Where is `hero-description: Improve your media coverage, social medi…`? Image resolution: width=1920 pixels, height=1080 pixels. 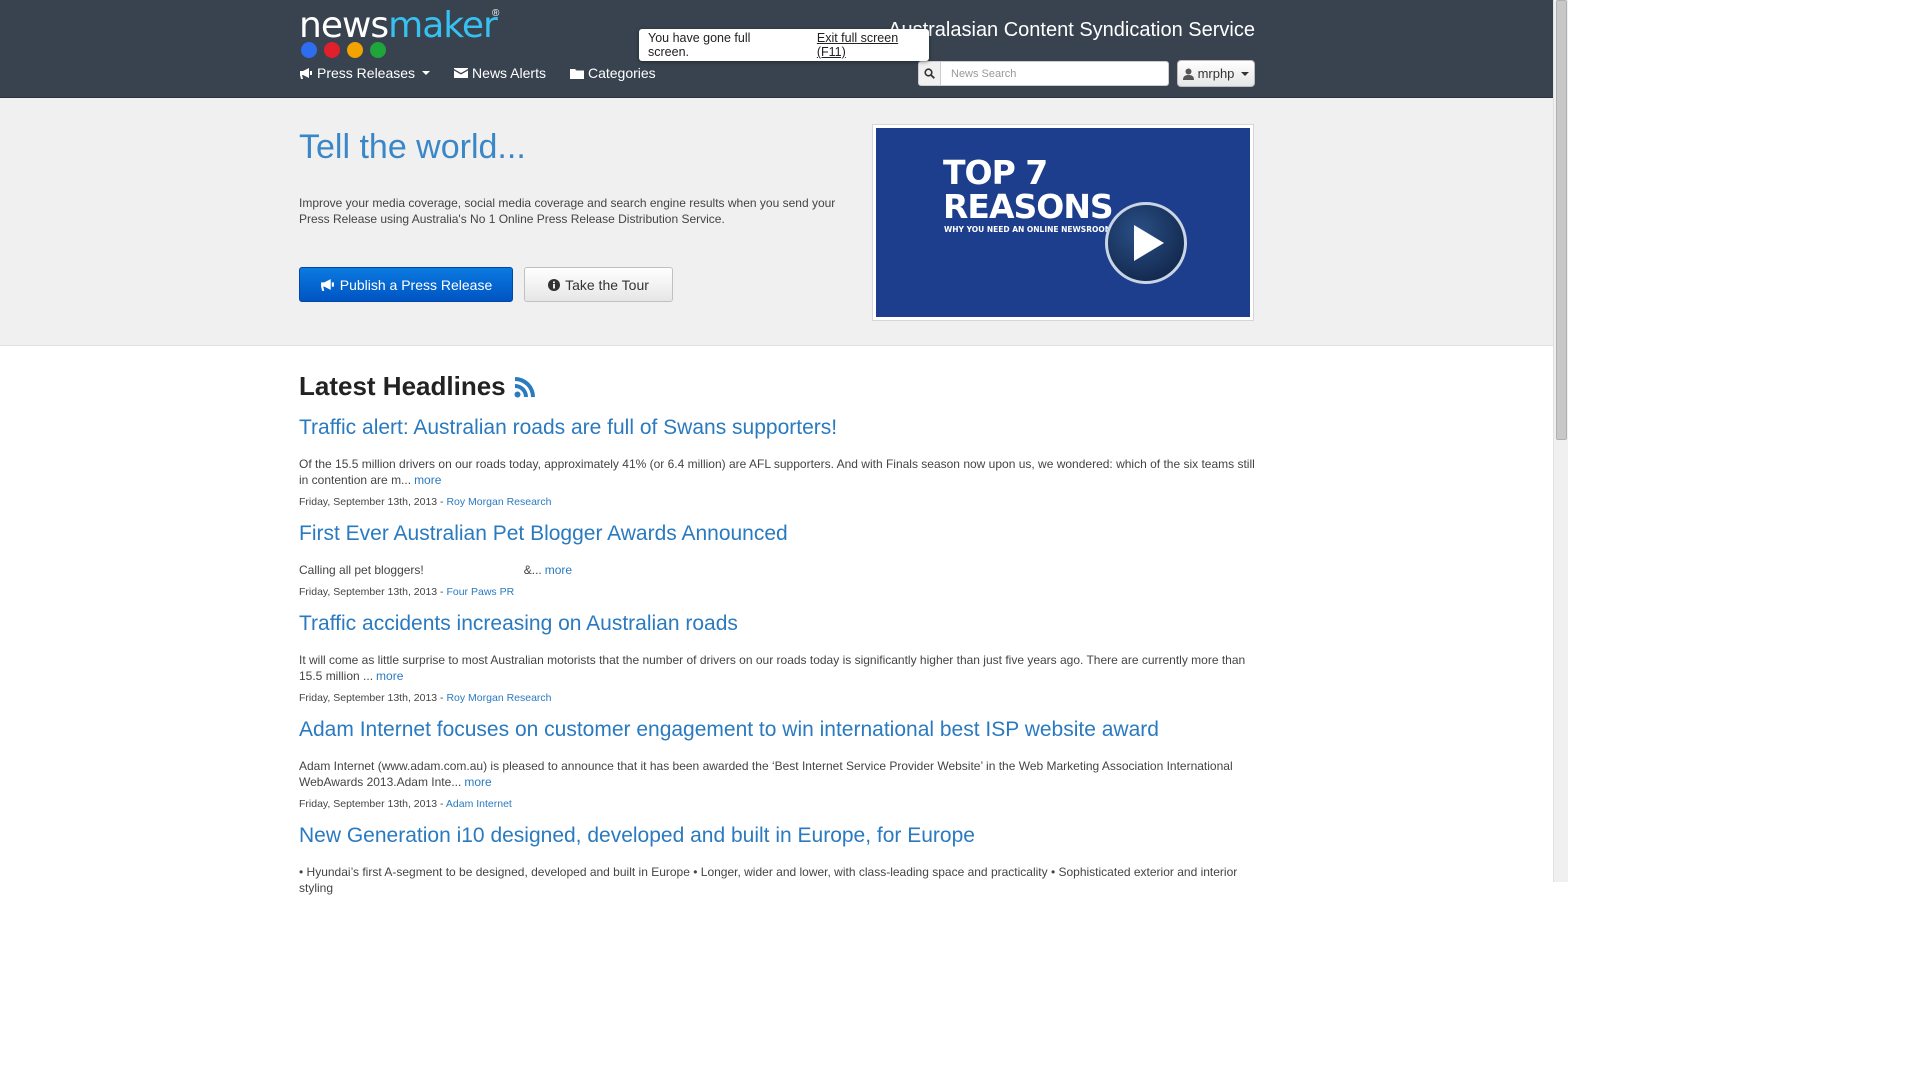 hero-description: Improve your media coverage, social medi… is located at coordinates (567, 211).